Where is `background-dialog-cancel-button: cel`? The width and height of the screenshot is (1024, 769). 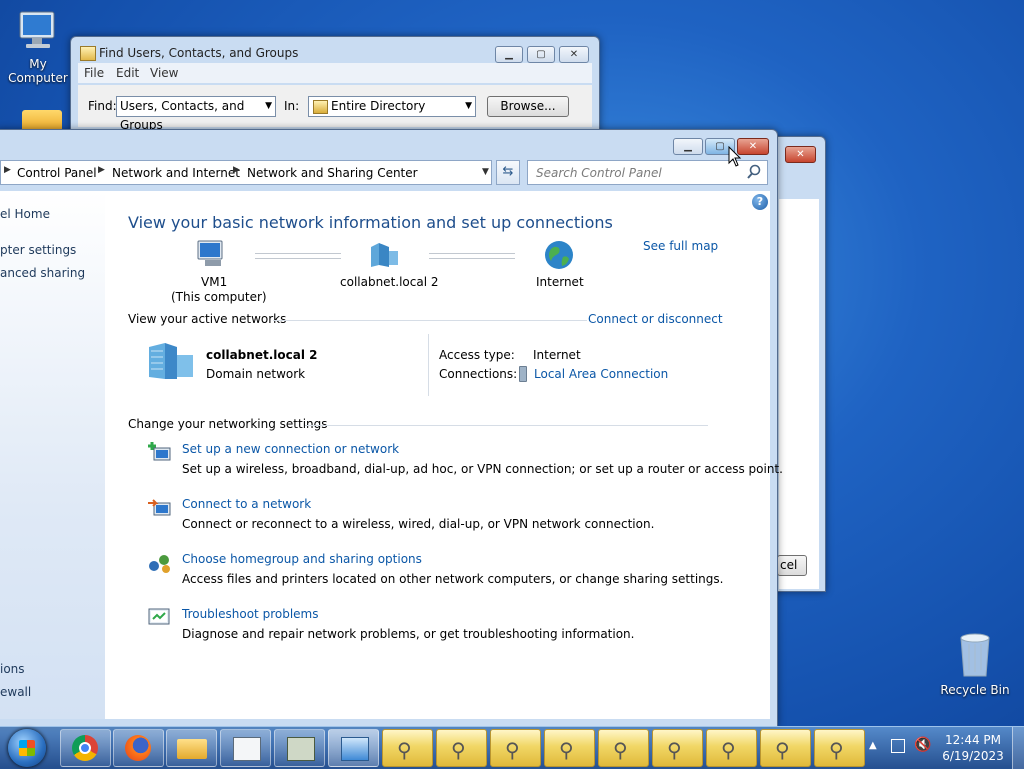
background-dialog-cancel-button: cel is located at coordinates (792, 565).